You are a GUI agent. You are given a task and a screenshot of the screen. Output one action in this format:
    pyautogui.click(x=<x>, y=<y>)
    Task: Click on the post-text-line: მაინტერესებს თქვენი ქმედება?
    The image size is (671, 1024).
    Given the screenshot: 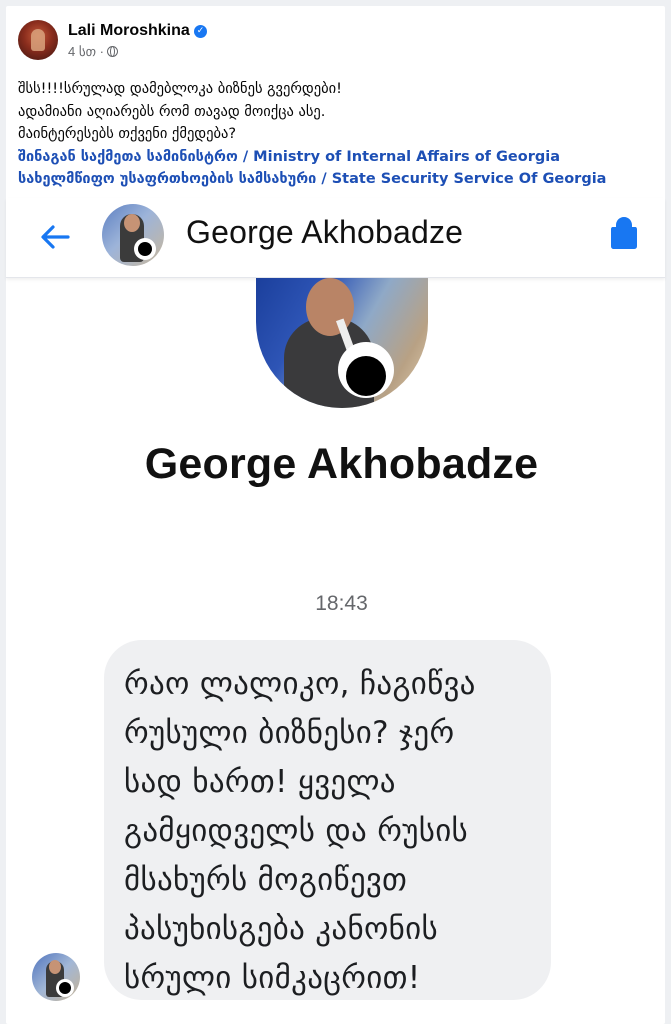 What is the action you would take?
    pyautogui.click(x=127, y=134)
    